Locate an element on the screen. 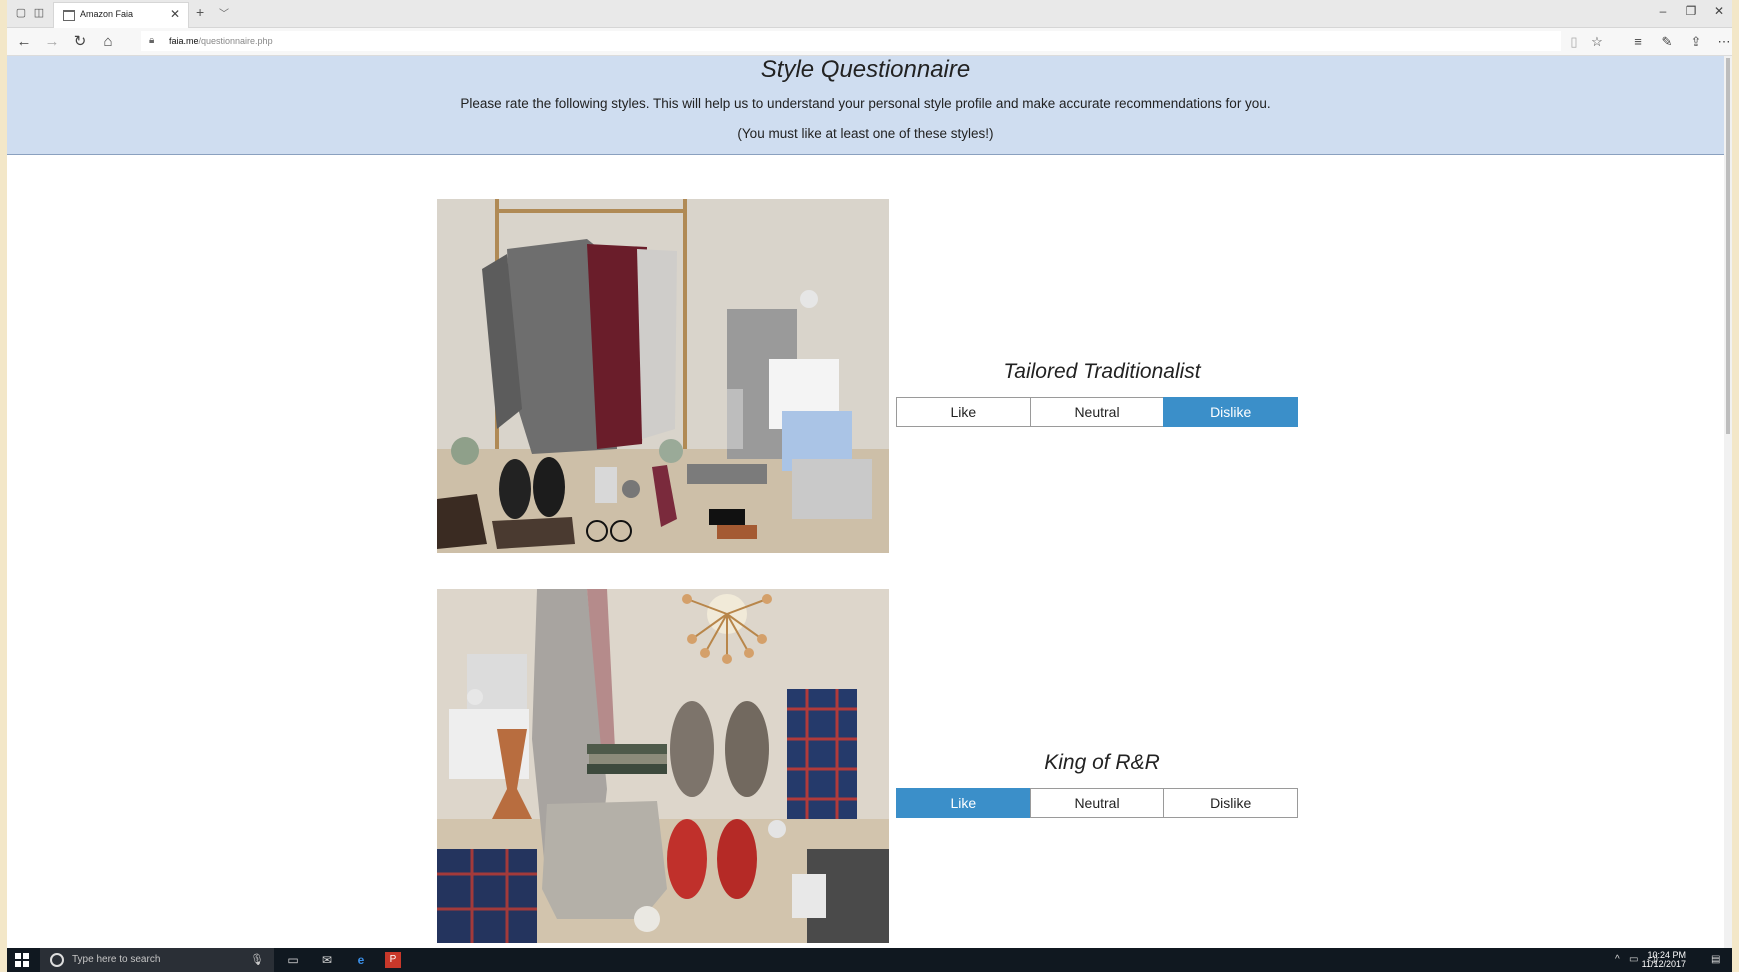  back-icon: ← is located at coordinates (24, 42).